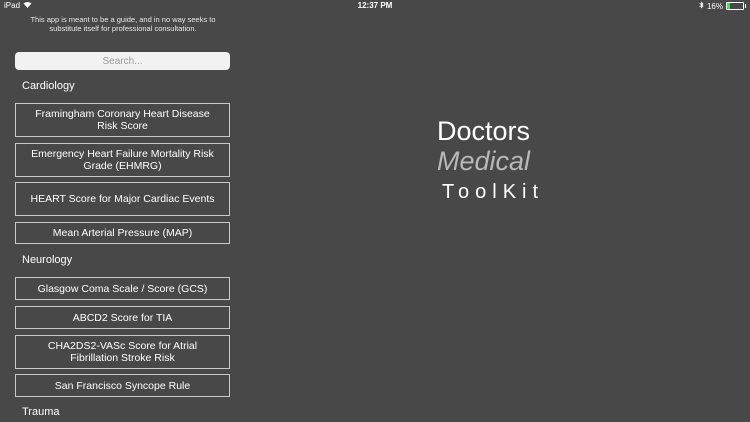 Image resolution: width=750 pixels, height=422 pixels. Describe the element at coordinates (701, 6) in the screenshot. I see `bluetooth-icon` at that location.